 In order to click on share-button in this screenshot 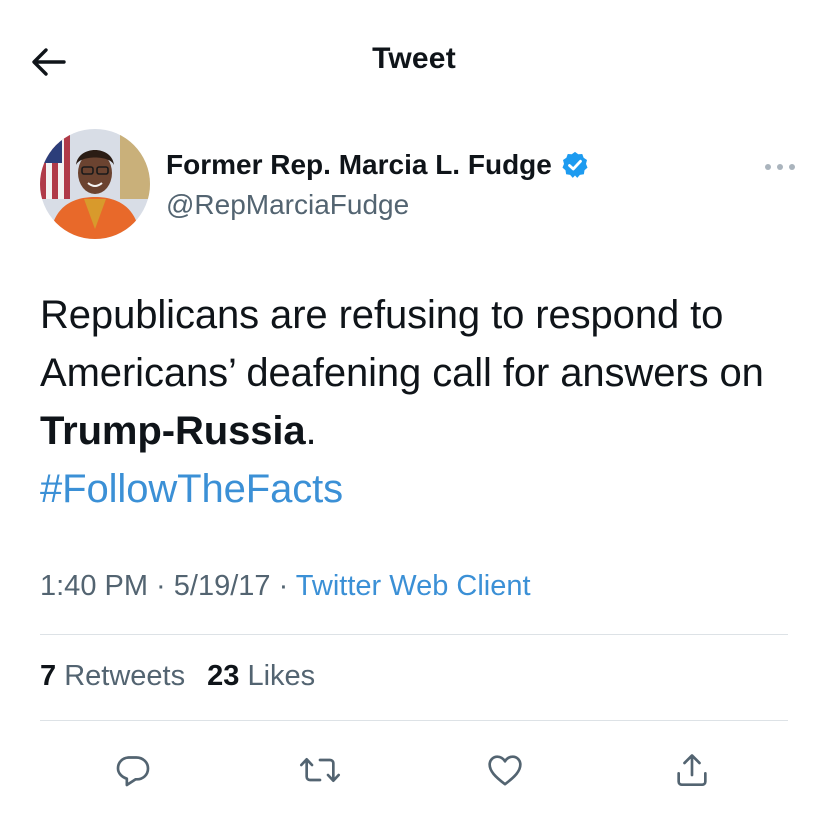, I will do `click(692, 770)`.